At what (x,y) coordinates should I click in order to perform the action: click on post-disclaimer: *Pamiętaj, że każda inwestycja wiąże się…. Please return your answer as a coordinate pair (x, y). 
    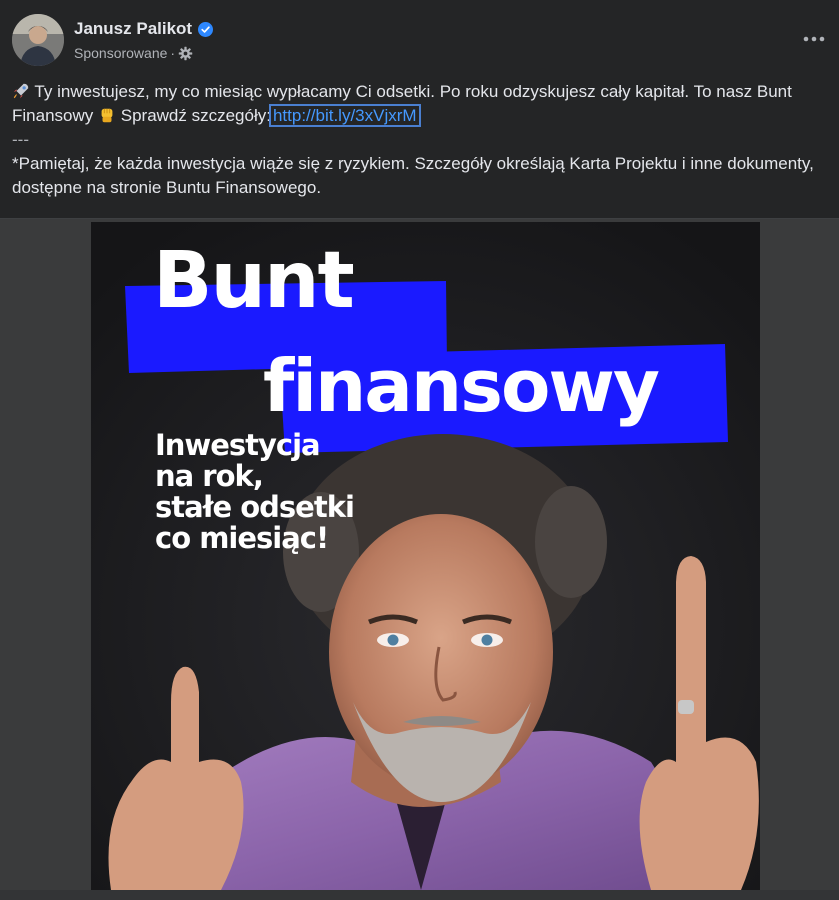
    Looking at the image, I should click on (413, 175).